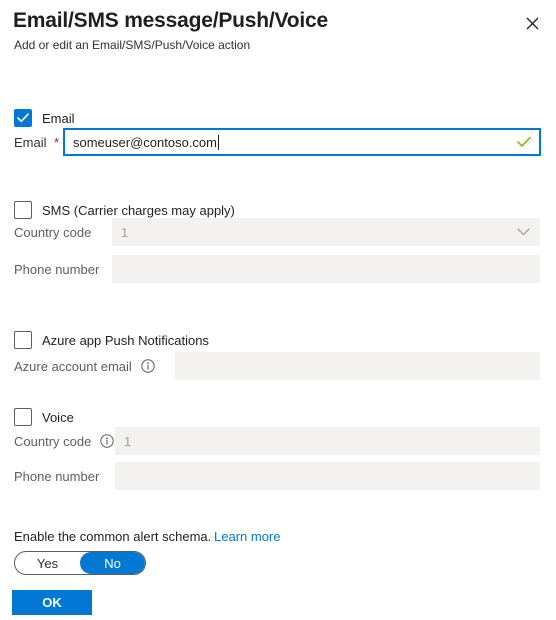 The width and height of the screenshot is (556, 620). I want to click on sms-country-code-select: 1, so click(326, 232).